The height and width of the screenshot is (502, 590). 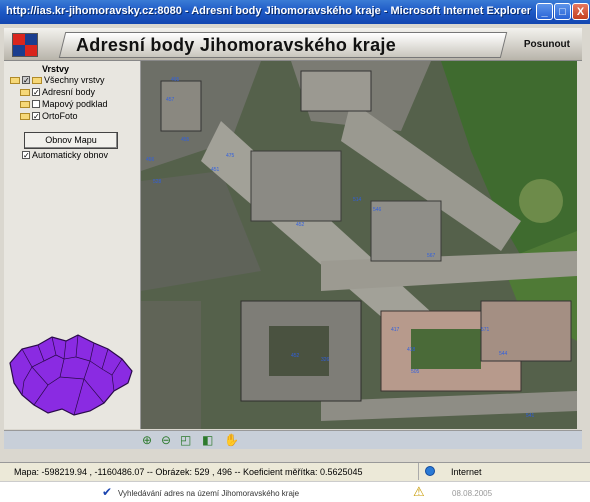 I want to click on map-toolbar: ⊕ ⊖ ◰ ◧ ✋, so click(x=293, y=439).